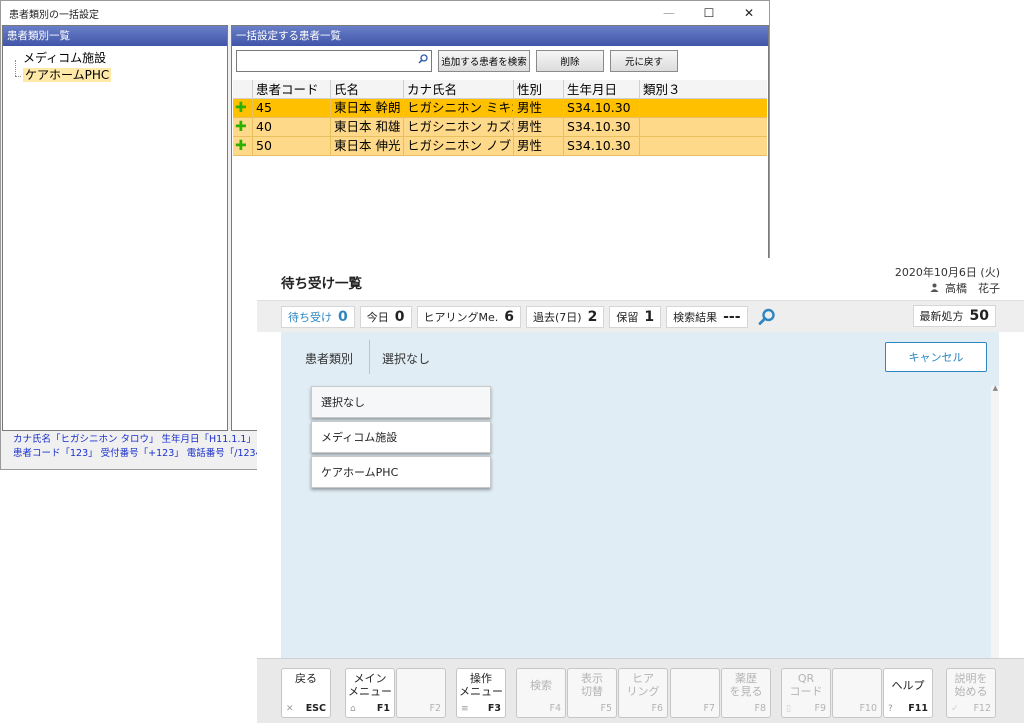 This screenshot has height=723, width=1024. Describe the element at coordinates (325, 63) in the screenshot. I see `patient-search-input` at that location.